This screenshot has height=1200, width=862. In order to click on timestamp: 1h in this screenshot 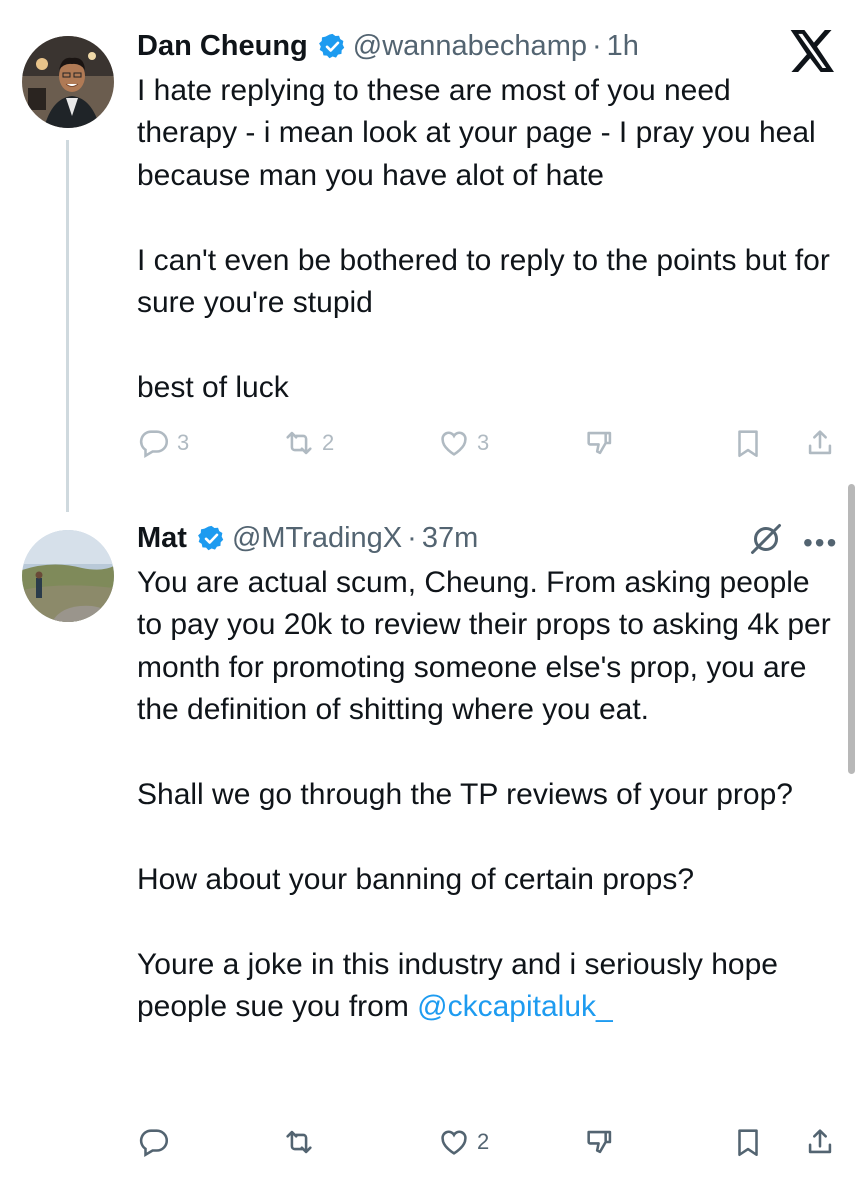, I will do `click(623, 46)`.